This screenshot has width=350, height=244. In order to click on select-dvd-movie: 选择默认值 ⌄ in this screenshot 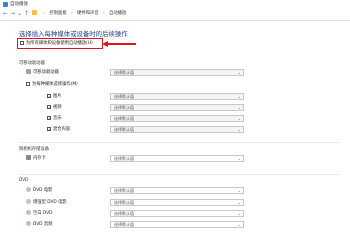, I will do `click(177, 190)`.